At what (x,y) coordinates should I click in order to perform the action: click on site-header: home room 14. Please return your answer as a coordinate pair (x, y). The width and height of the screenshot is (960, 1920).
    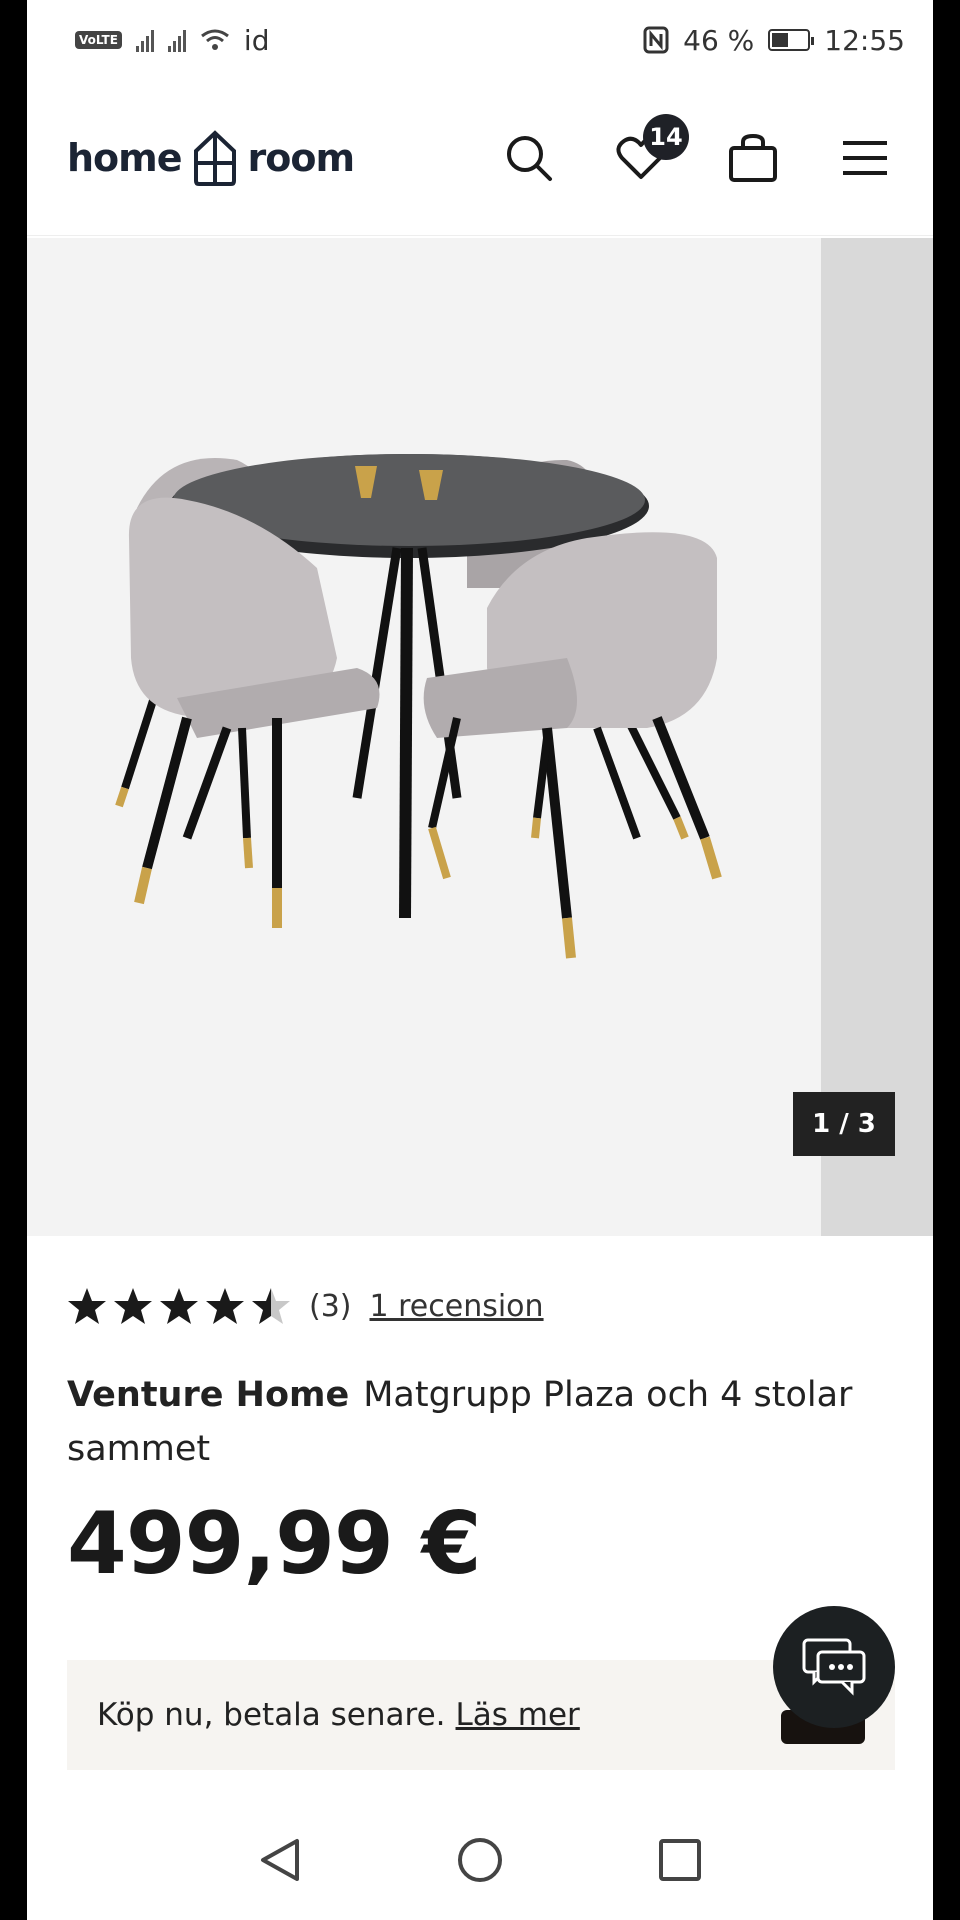
    Looking at the image, I should click on (480, 158).